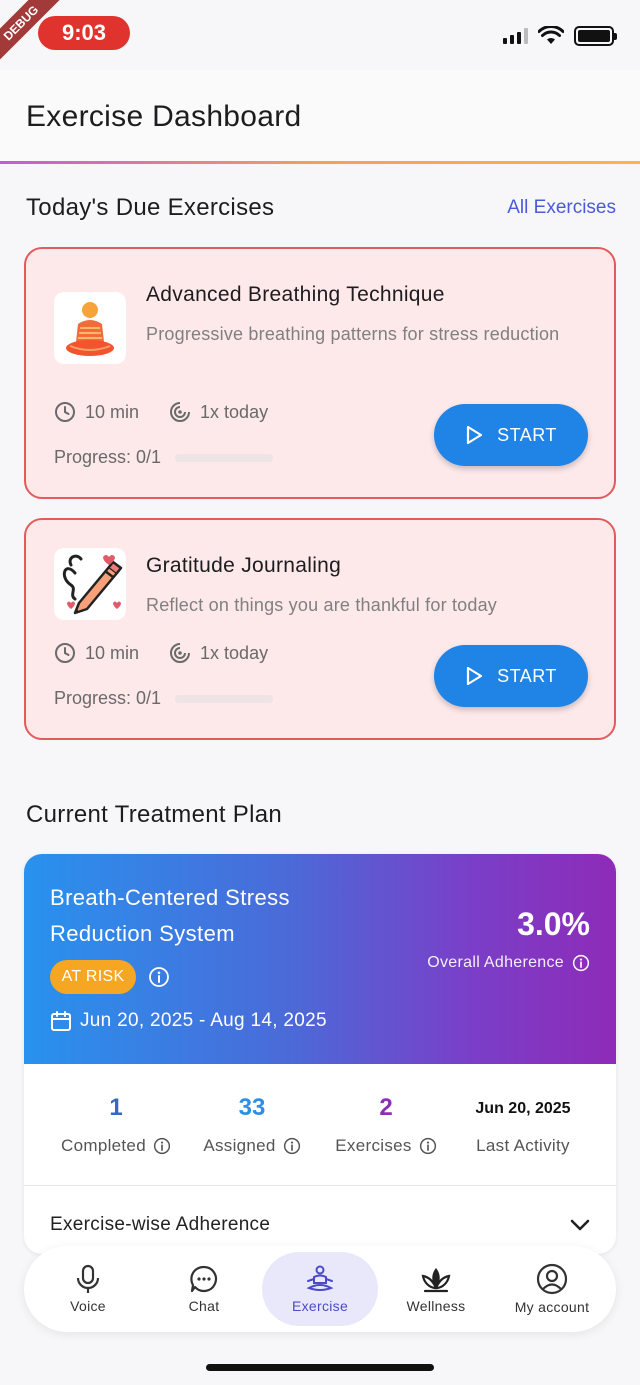 The height and width of the screenshot is (1385, 640). I want to click on all-exercises-link: All Exercises, so click(561, 208).